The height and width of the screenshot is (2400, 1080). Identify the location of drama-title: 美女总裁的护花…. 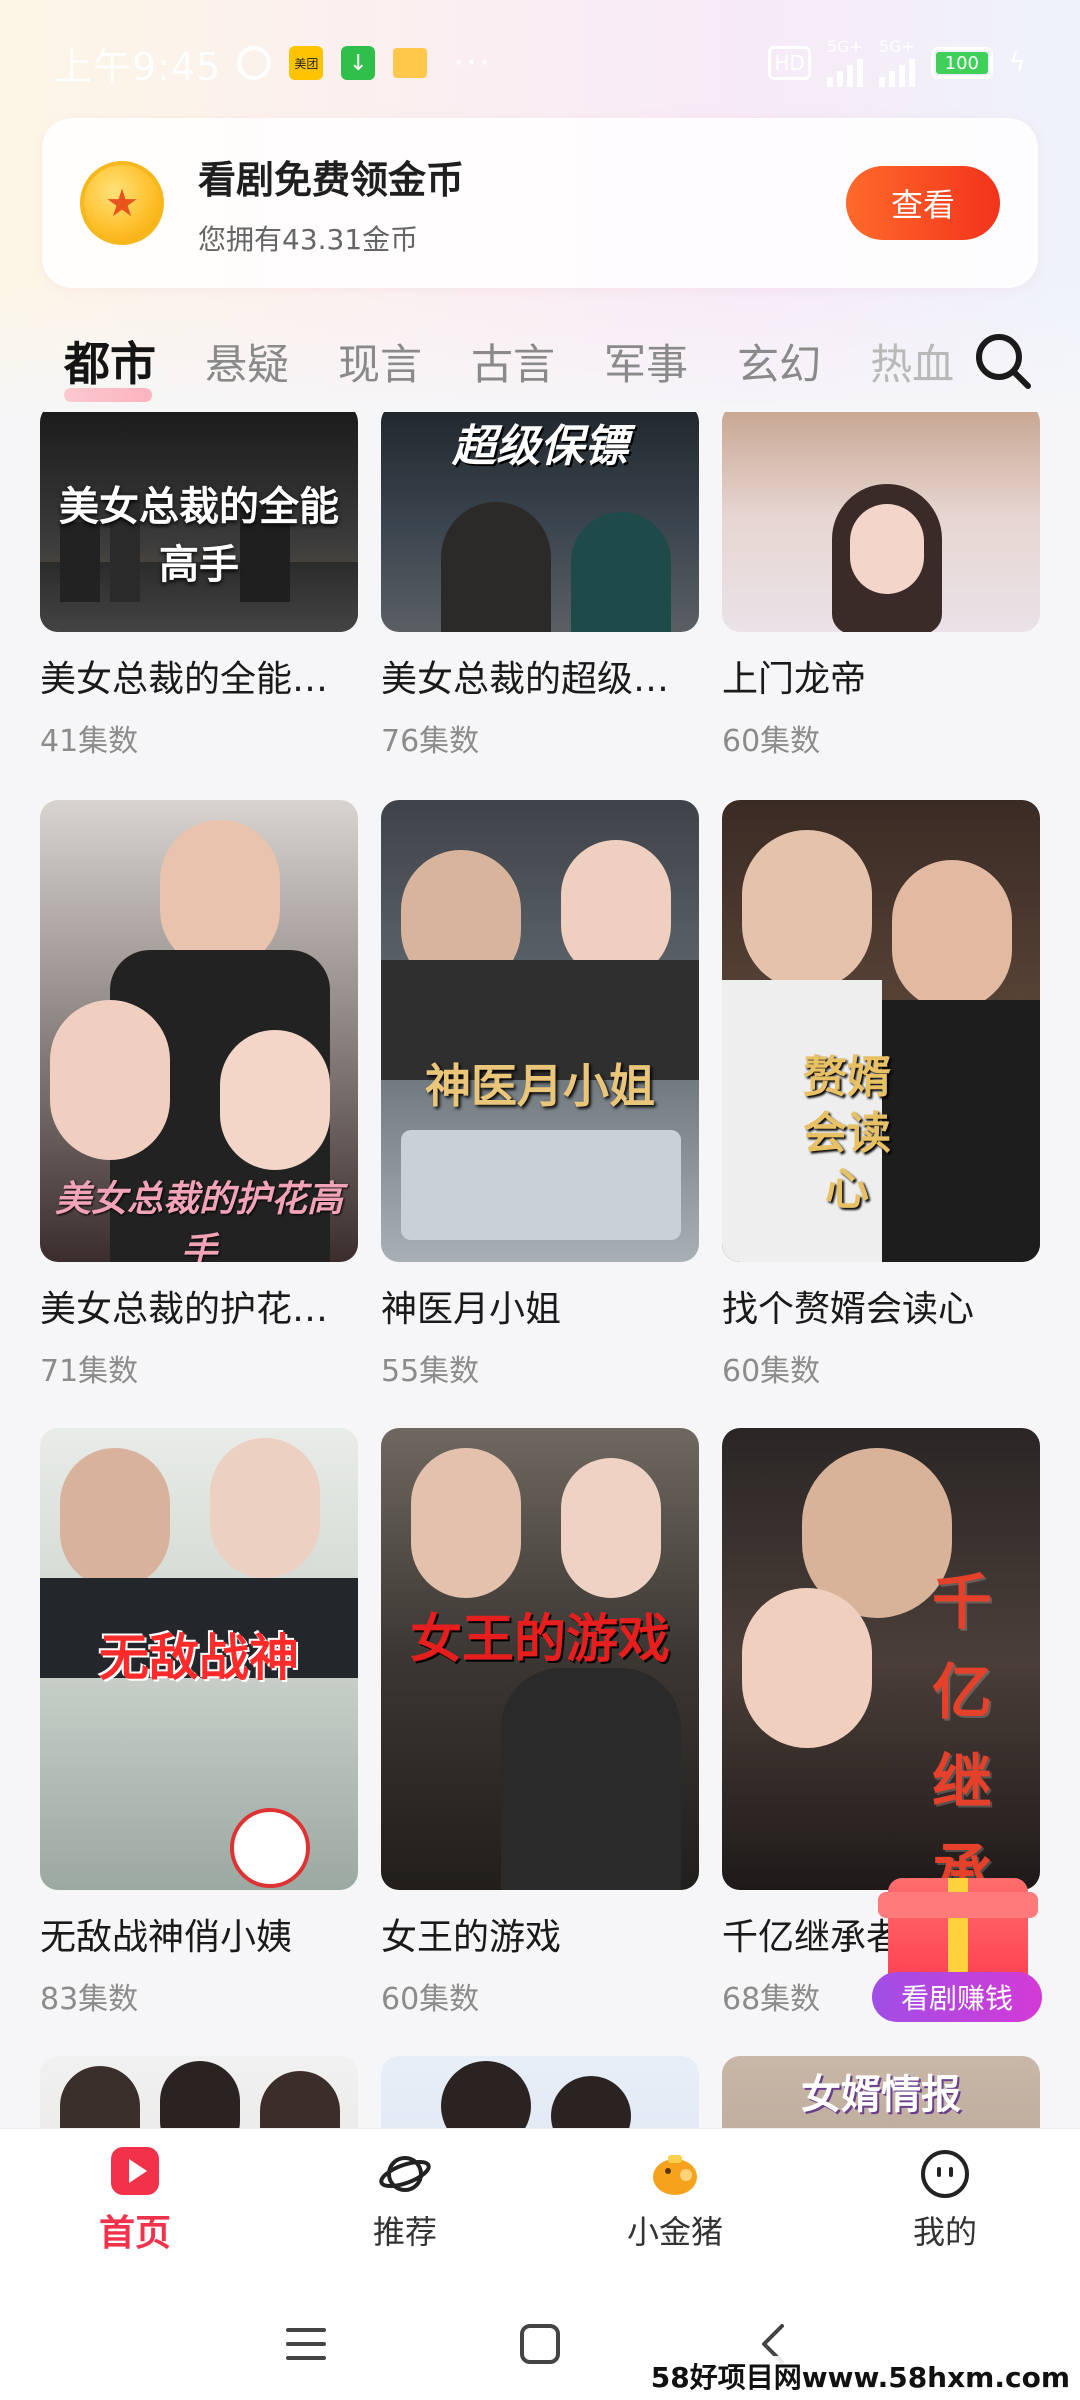
(184, 1309).